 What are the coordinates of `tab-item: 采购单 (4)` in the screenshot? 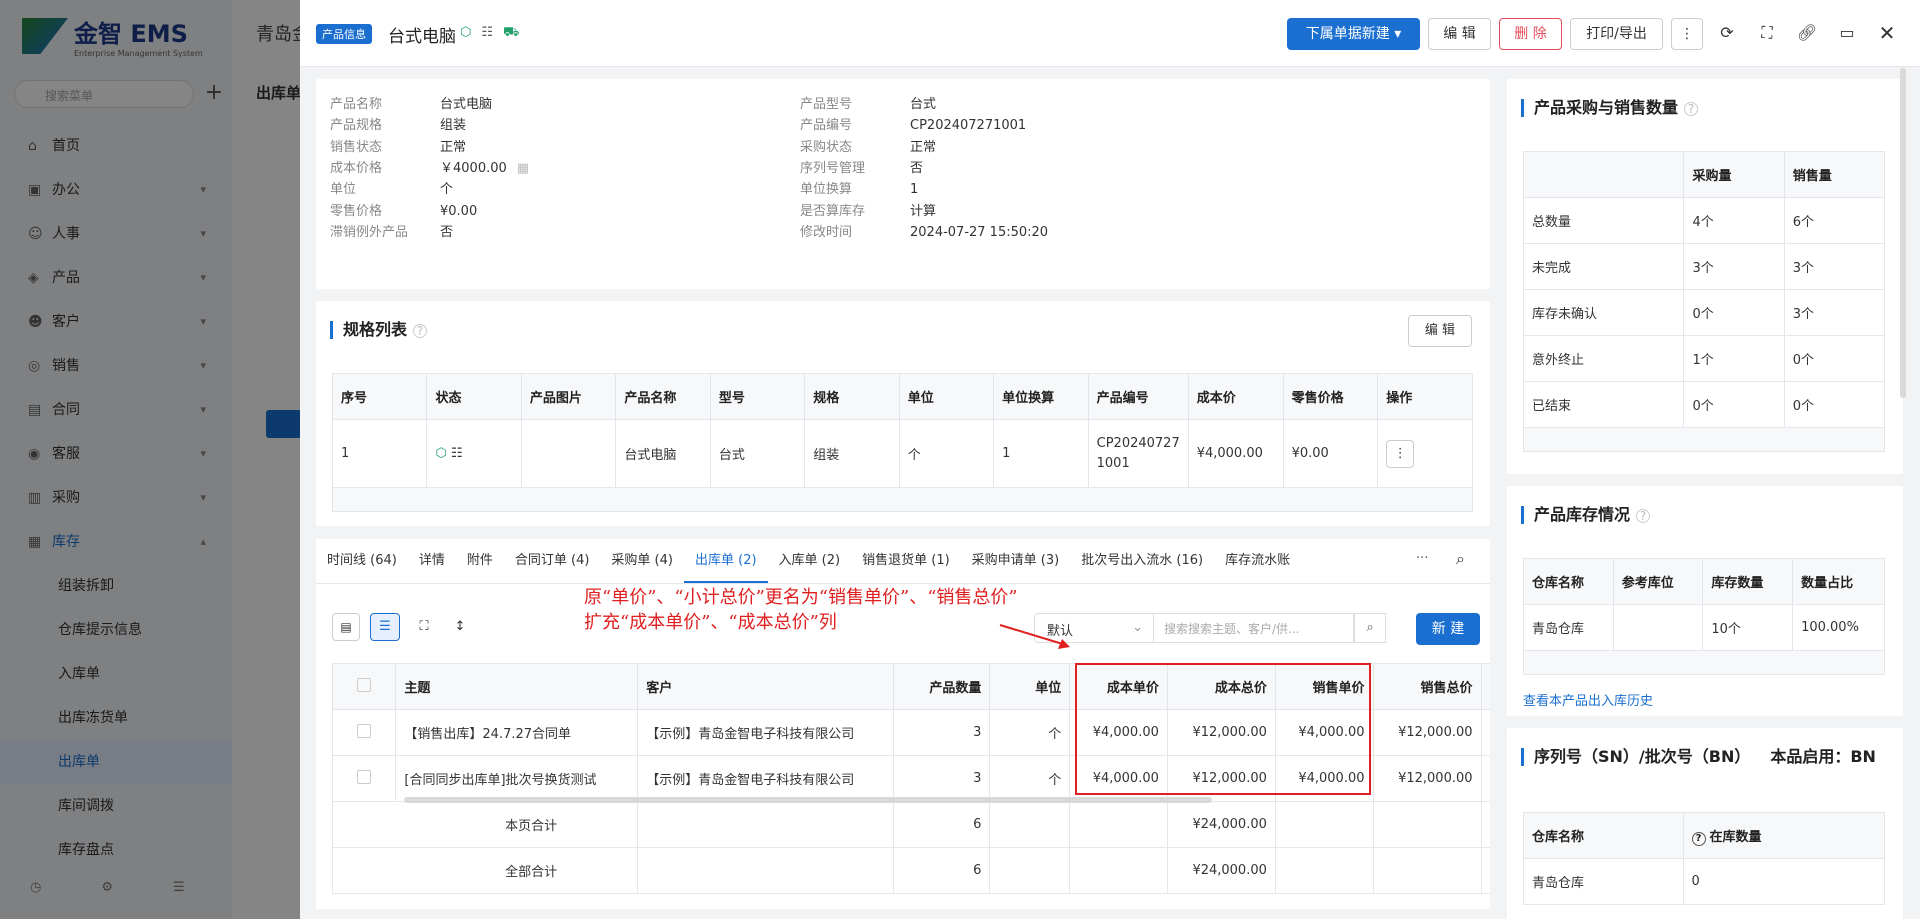 It's located at (642, 561).